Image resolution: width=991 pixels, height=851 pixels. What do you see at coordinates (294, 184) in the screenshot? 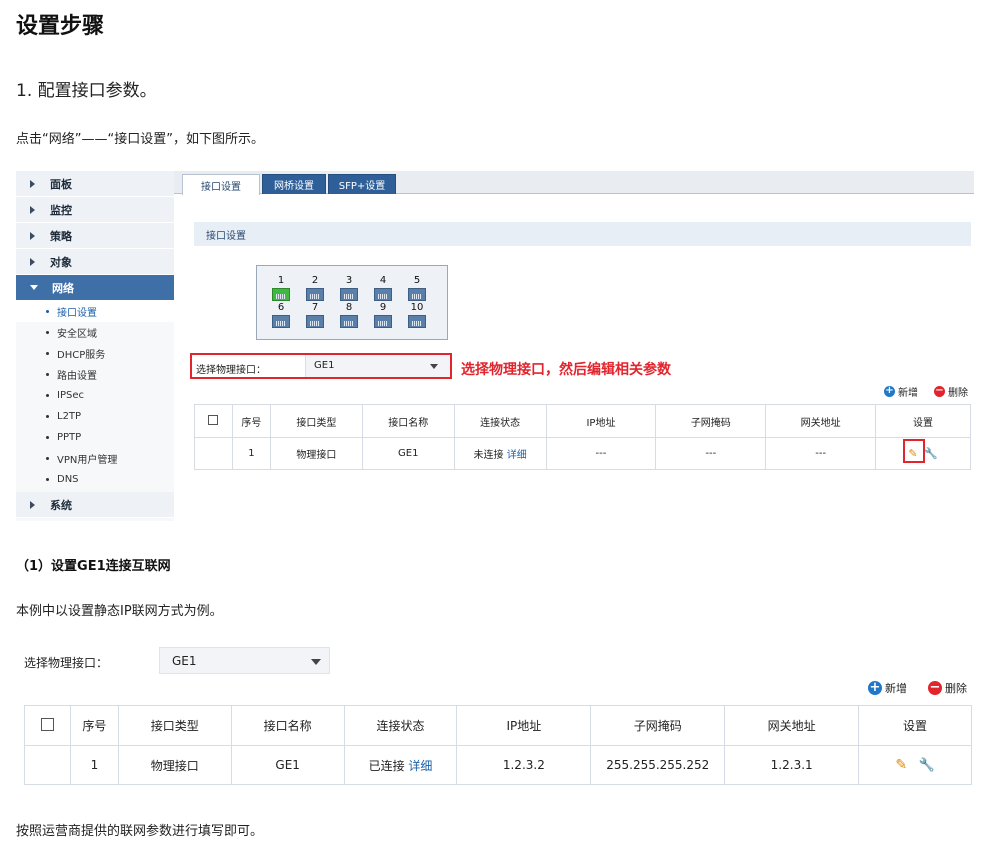
I see `tab-bridge-settings: 网桥设置` at bounding box center [294, 184].